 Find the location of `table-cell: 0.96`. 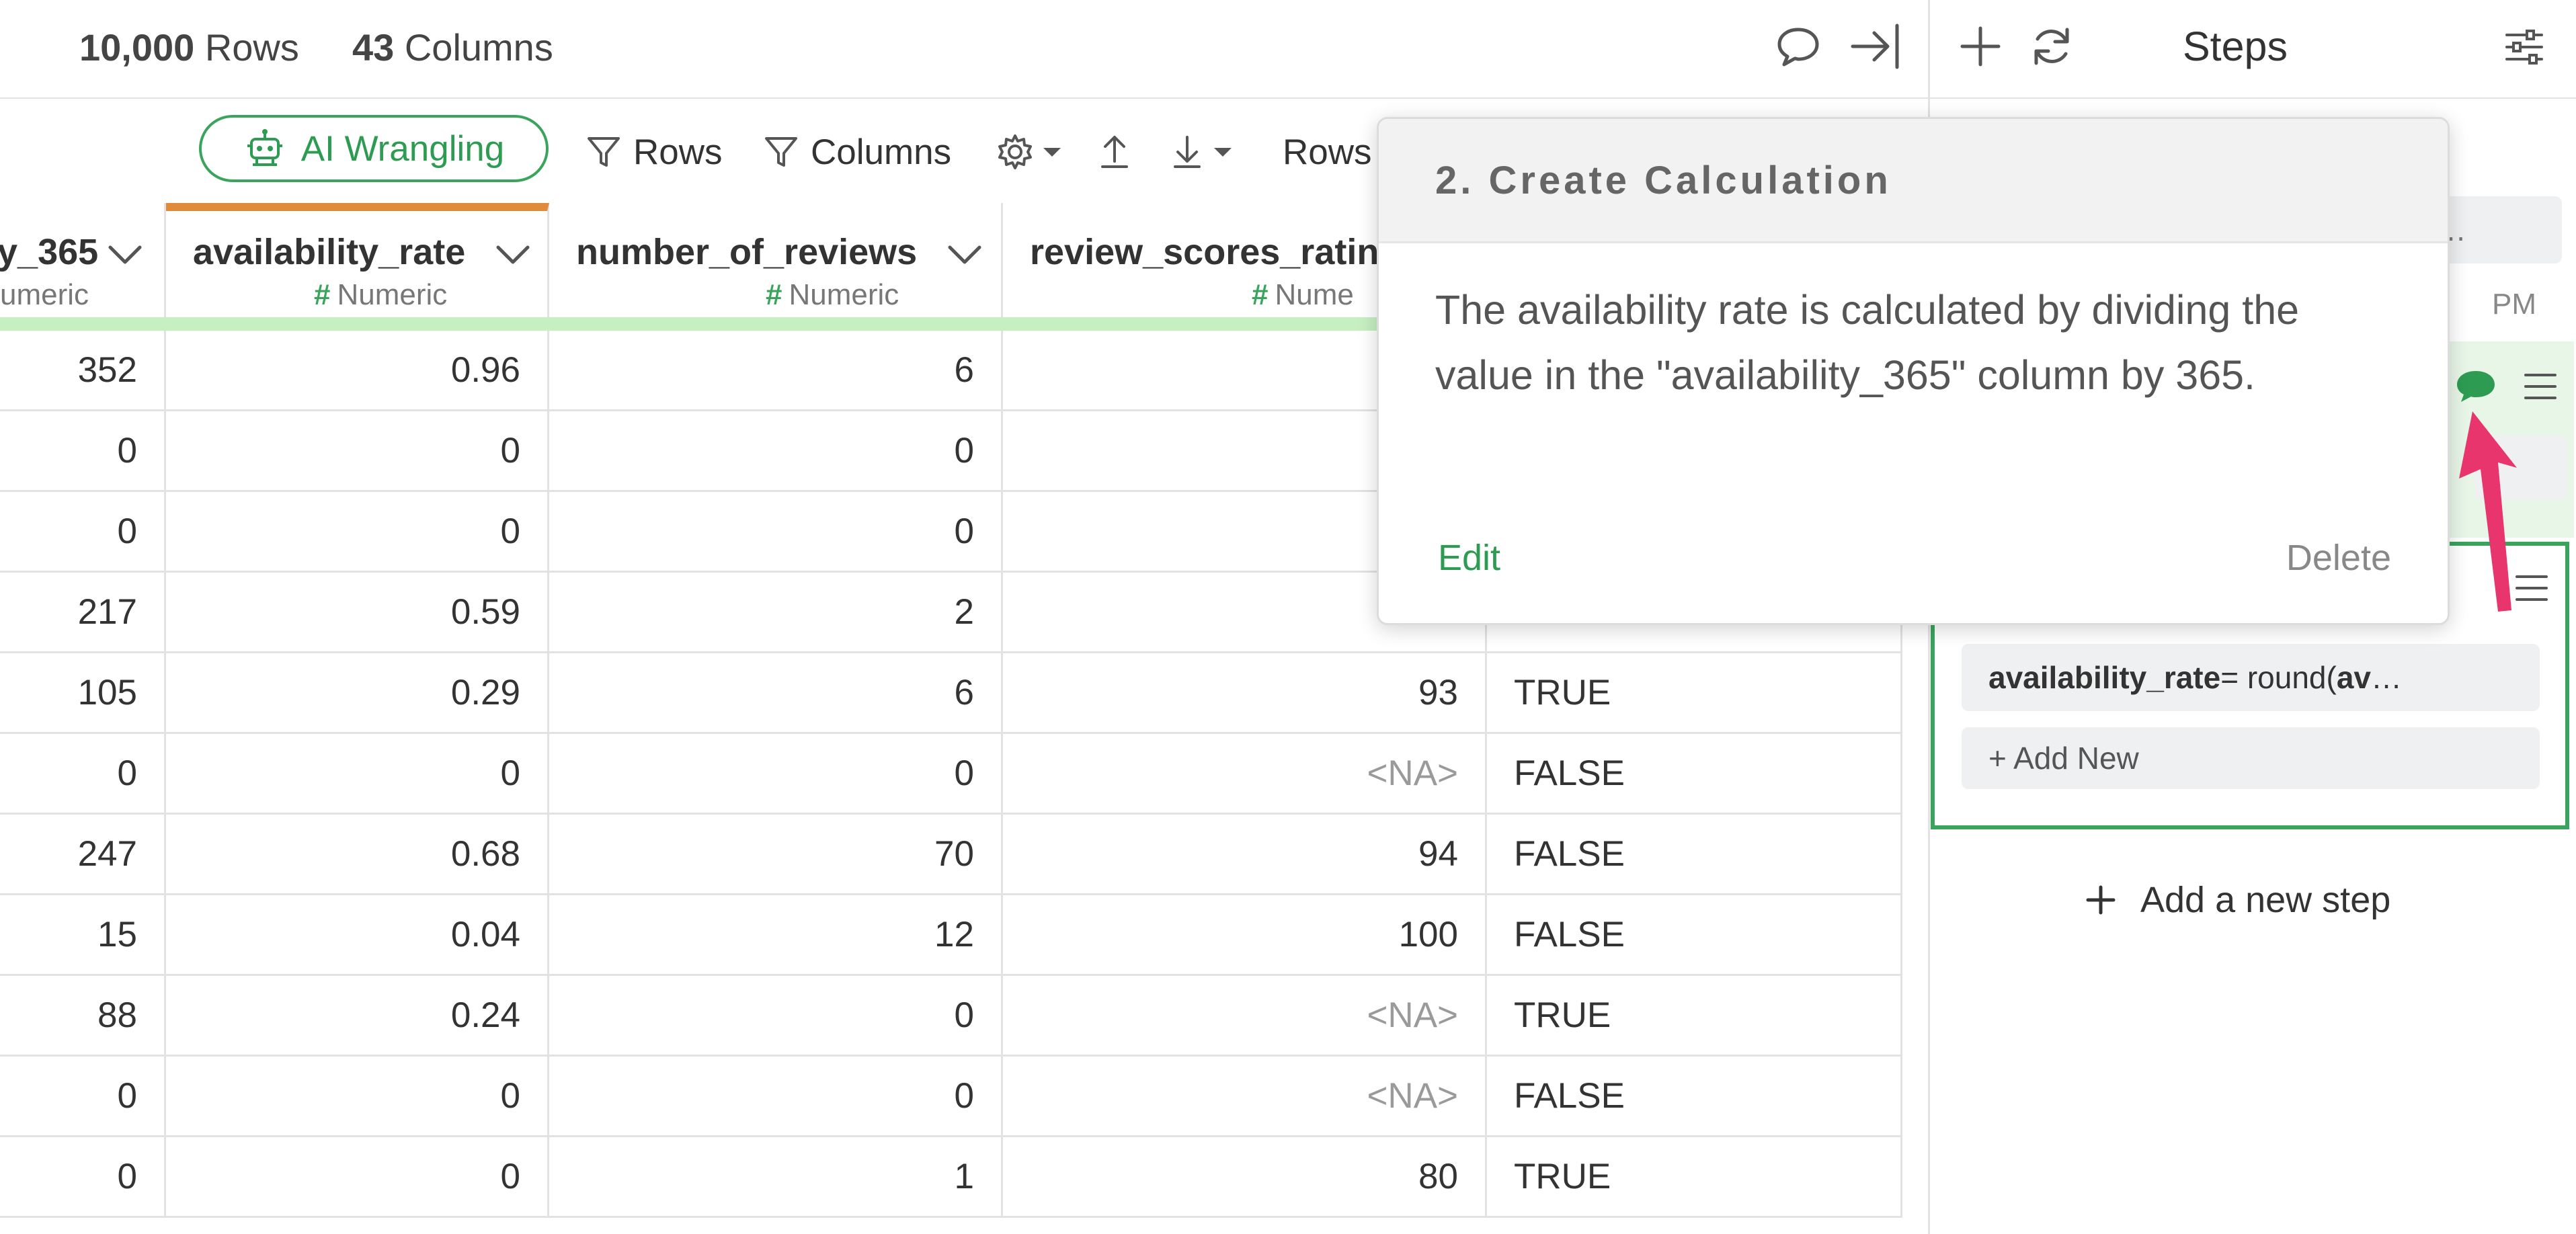

table-cell: 0.96 is located at coordinates (357, 370).